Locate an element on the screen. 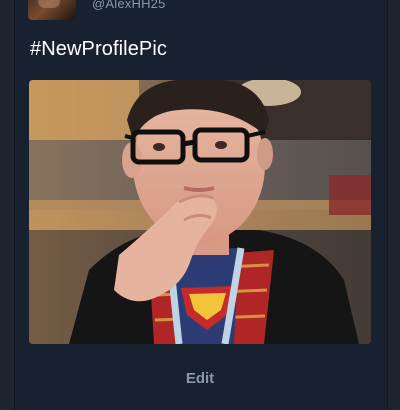 This screenshot has height=410, width=400. profile-avatar-image is located at coordinates (52, 10).